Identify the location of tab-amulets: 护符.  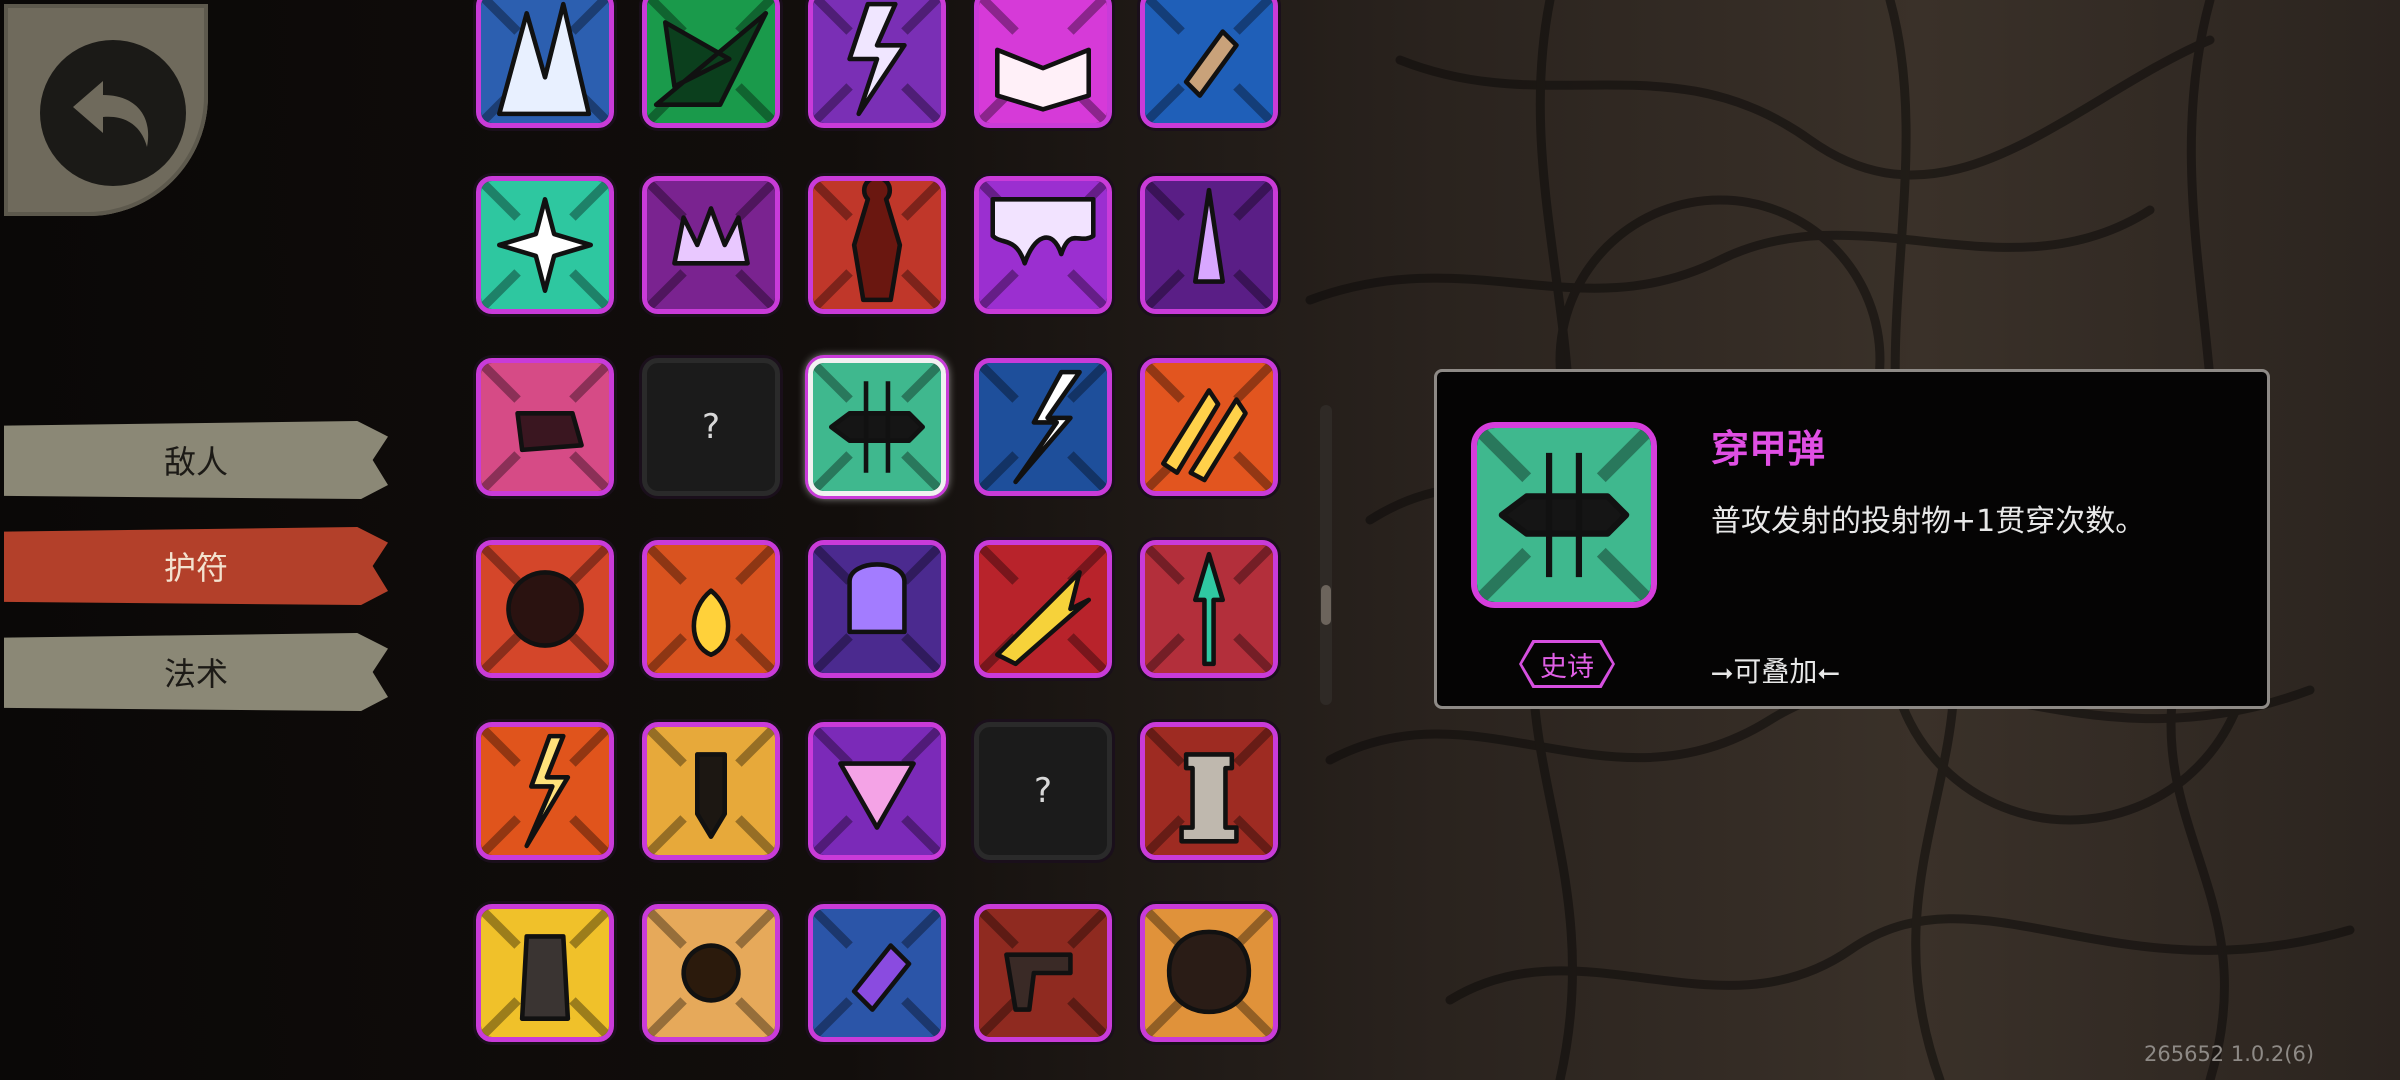
(196, 566).